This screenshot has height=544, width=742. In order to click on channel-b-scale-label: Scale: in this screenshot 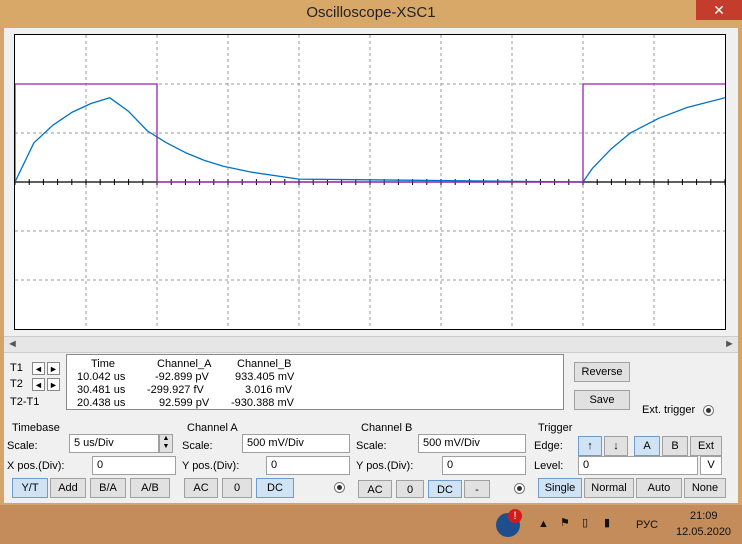, I will do `click(371, 446)`.